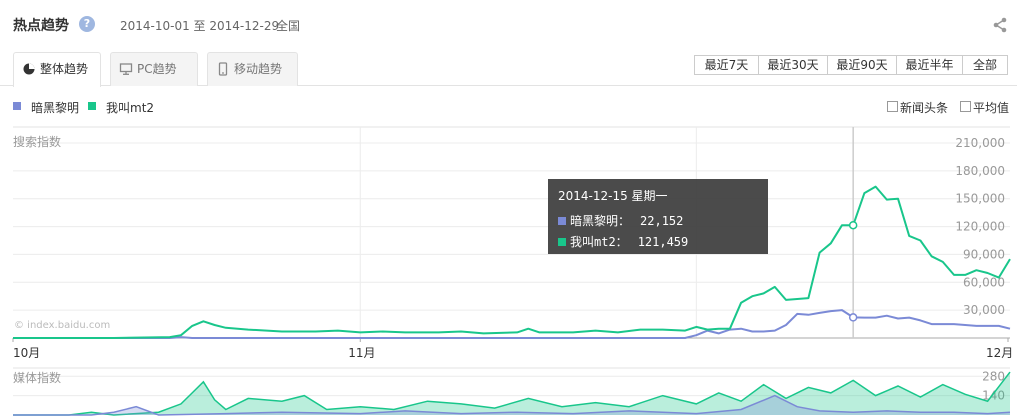  Describe the element at coordinates (37, 377) in the screenshot. I see `media-chart-title: 媒体指数` at that location.